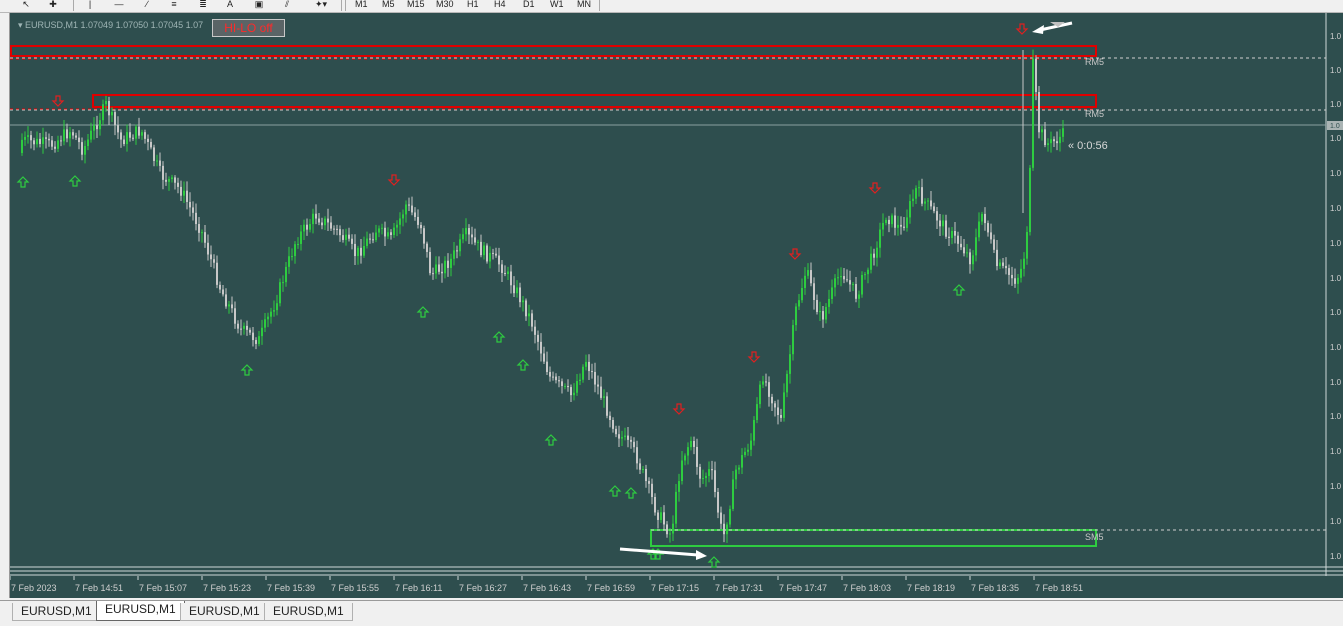  Describe the element at coordinates (388, 5) in the screenshot. I see `timeframe-m5-button: M5` at that location.